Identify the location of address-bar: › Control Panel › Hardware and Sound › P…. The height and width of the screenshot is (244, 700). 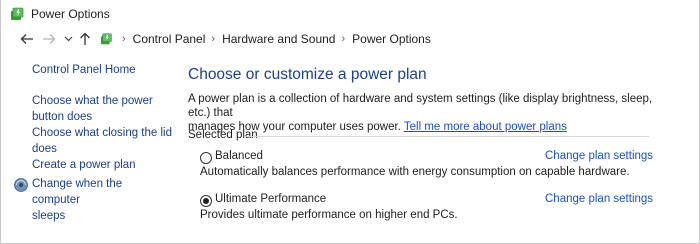
(350, 39).